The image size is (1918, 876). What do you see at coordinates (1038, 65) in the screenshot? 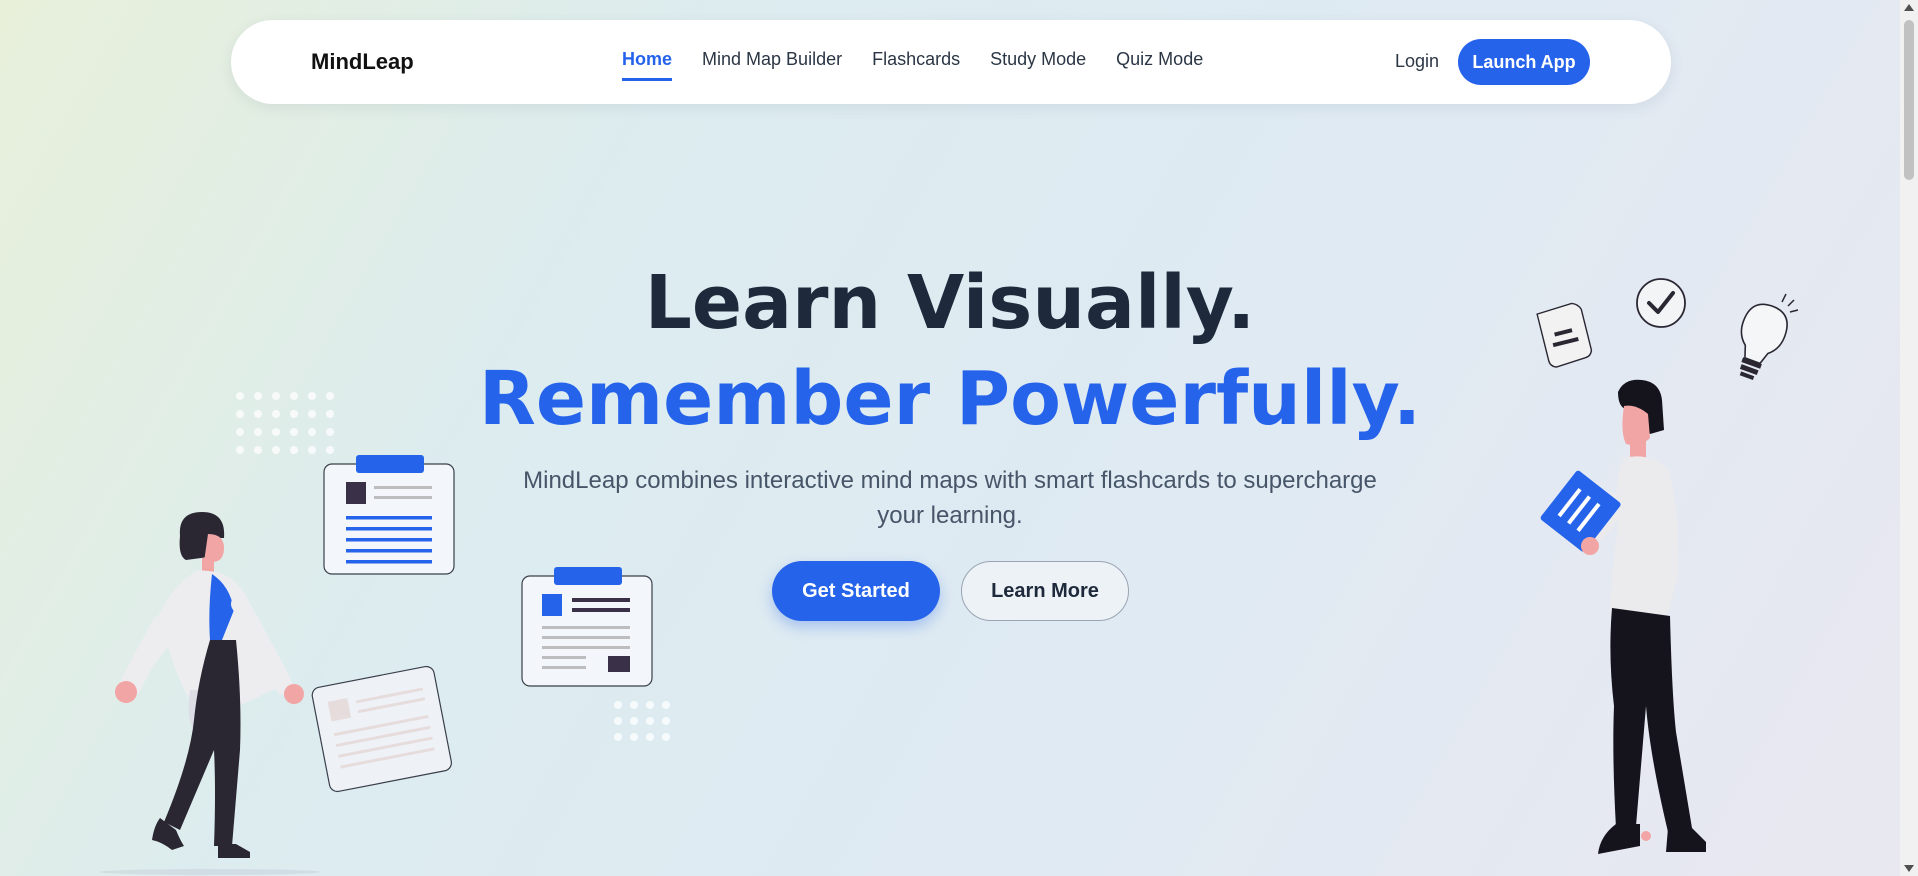
I see `nav-link-study-mode: Study Mode` at bounding box center [1038, 65].